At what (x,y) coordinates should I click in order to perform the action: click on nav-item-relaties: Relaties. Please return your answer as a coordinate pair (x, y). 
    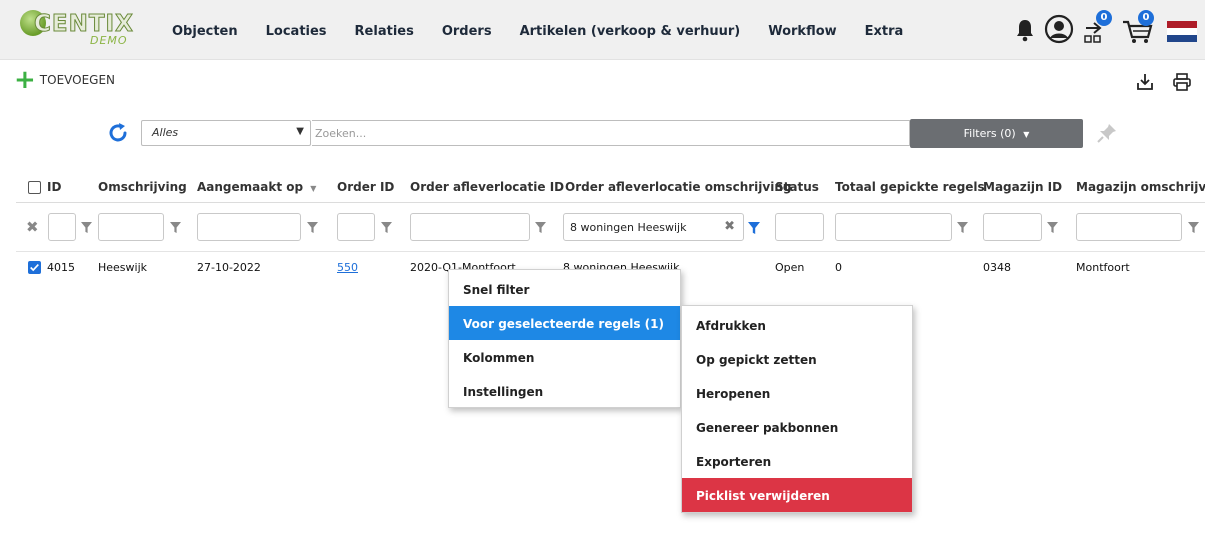
    Looking at the image, I should click on (384, 31).